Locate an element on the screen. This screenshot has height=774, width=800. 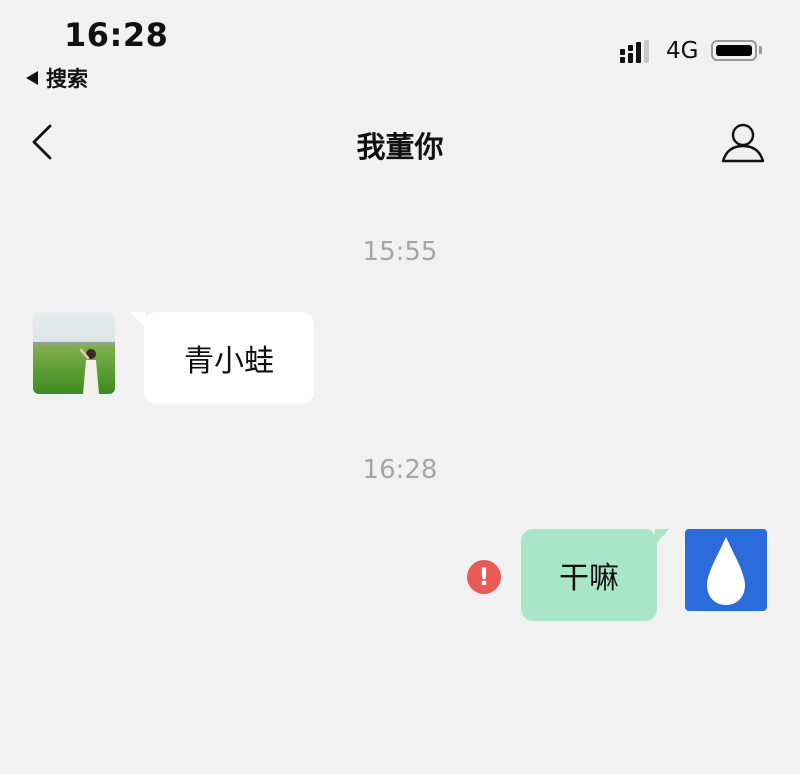
contact-avatar is located at coordinates (74, 353).